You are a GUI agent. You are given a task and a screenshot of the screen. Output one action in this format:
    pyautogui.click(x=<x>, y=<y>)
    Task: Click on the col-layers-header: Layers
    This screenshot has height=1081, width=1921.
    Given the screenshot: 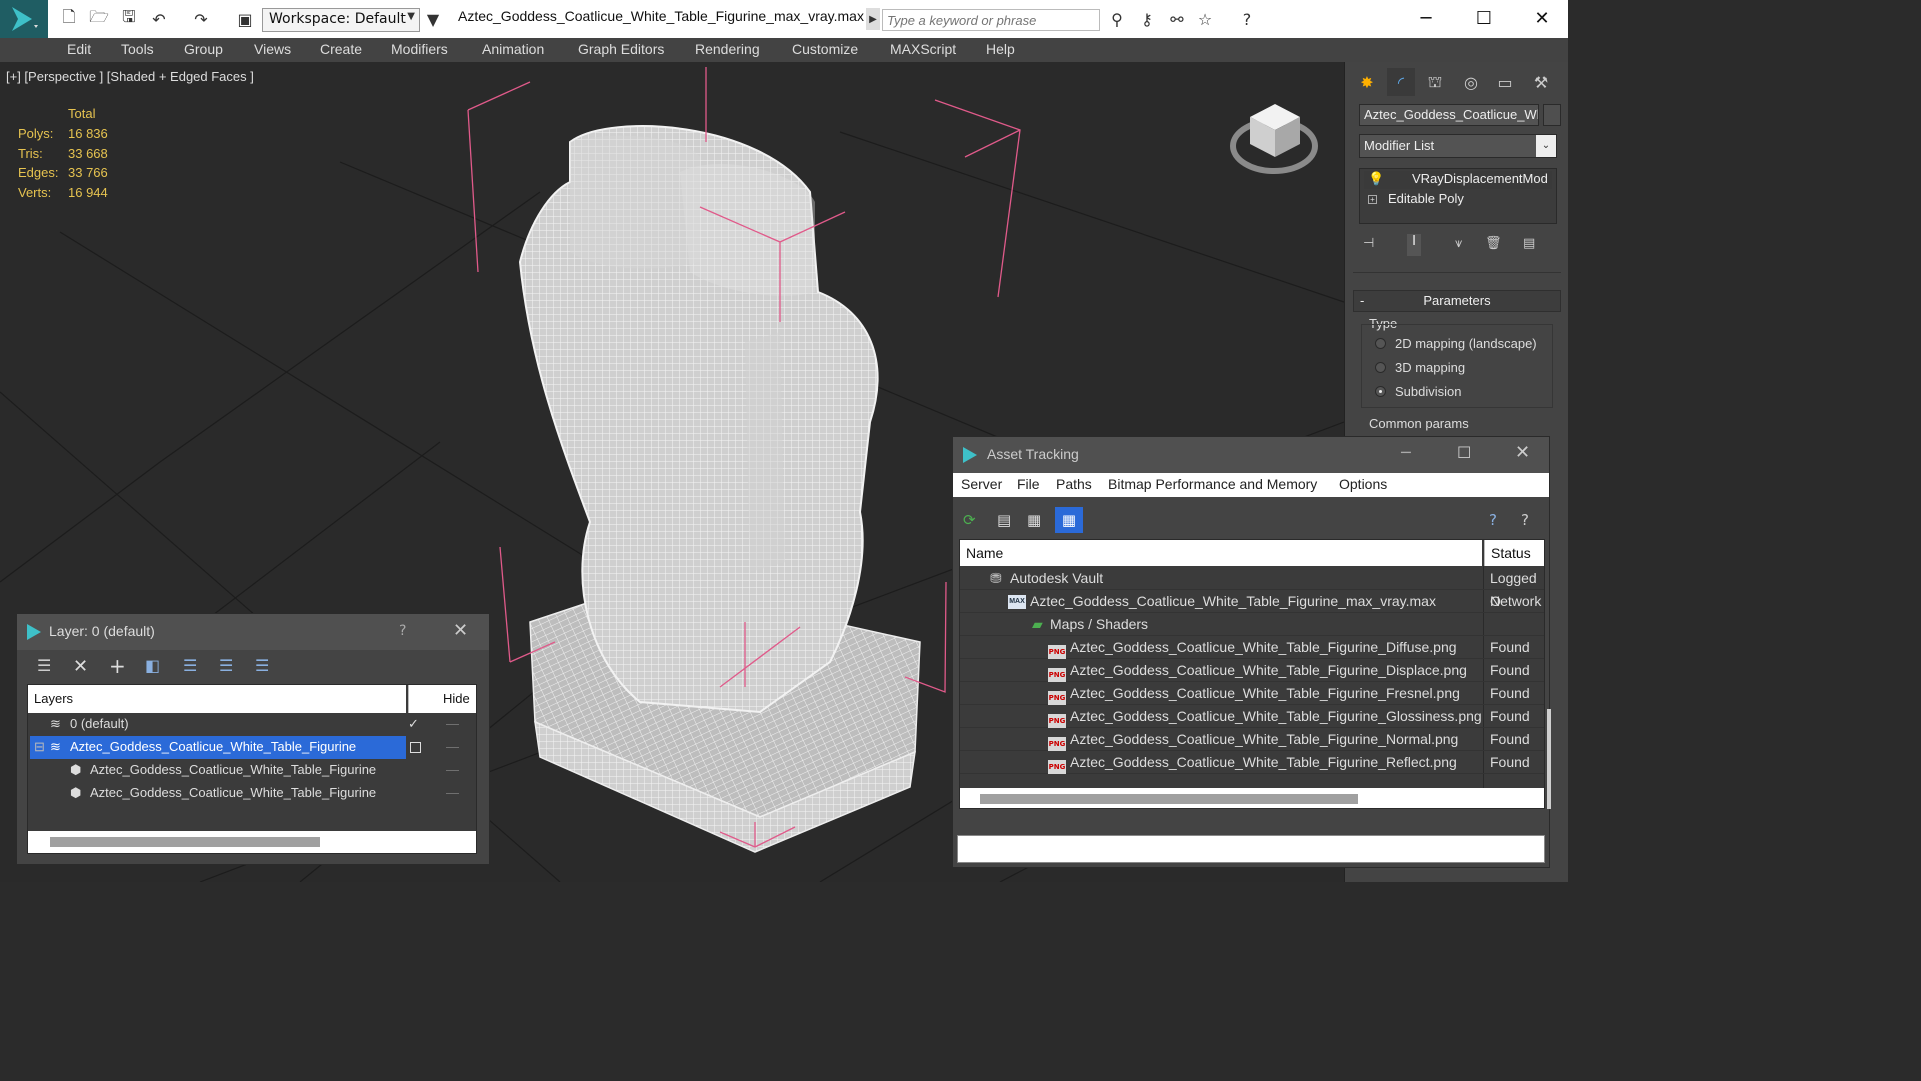 What is the action you would take?
    pyautogui.click(x=217, y=699)
    